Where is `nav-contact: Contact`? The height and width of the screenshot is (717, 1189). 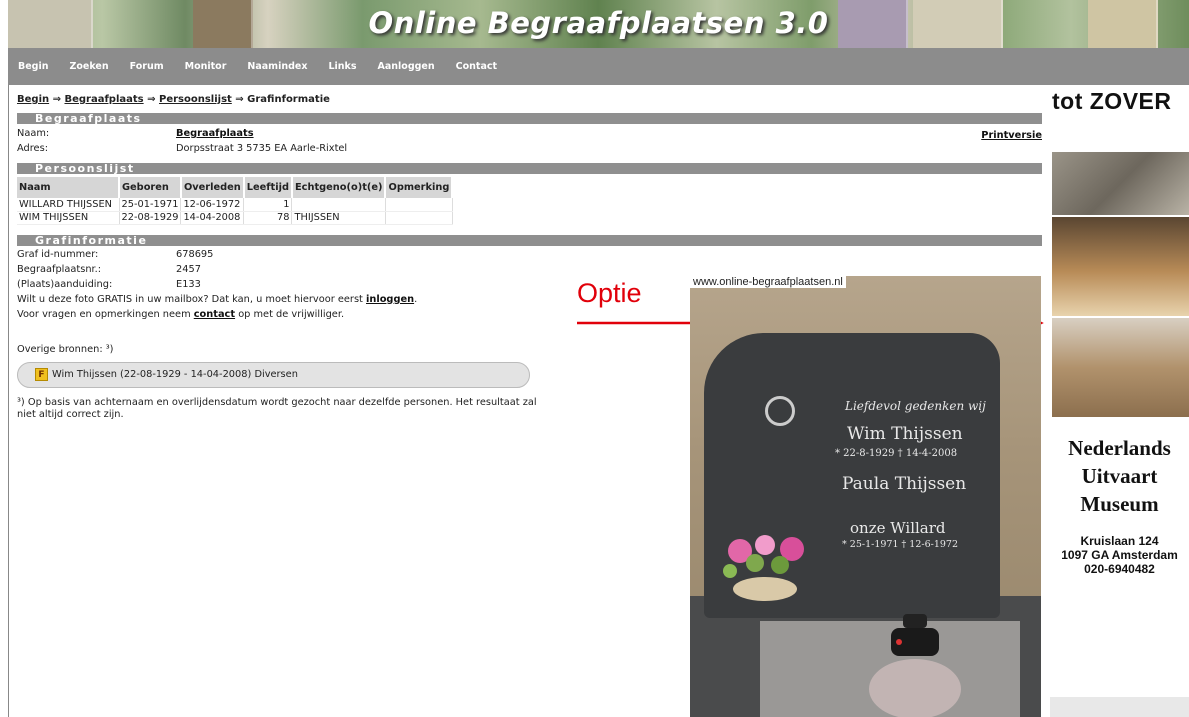 nav-contact: Contact is located at coordinates (476, 66).